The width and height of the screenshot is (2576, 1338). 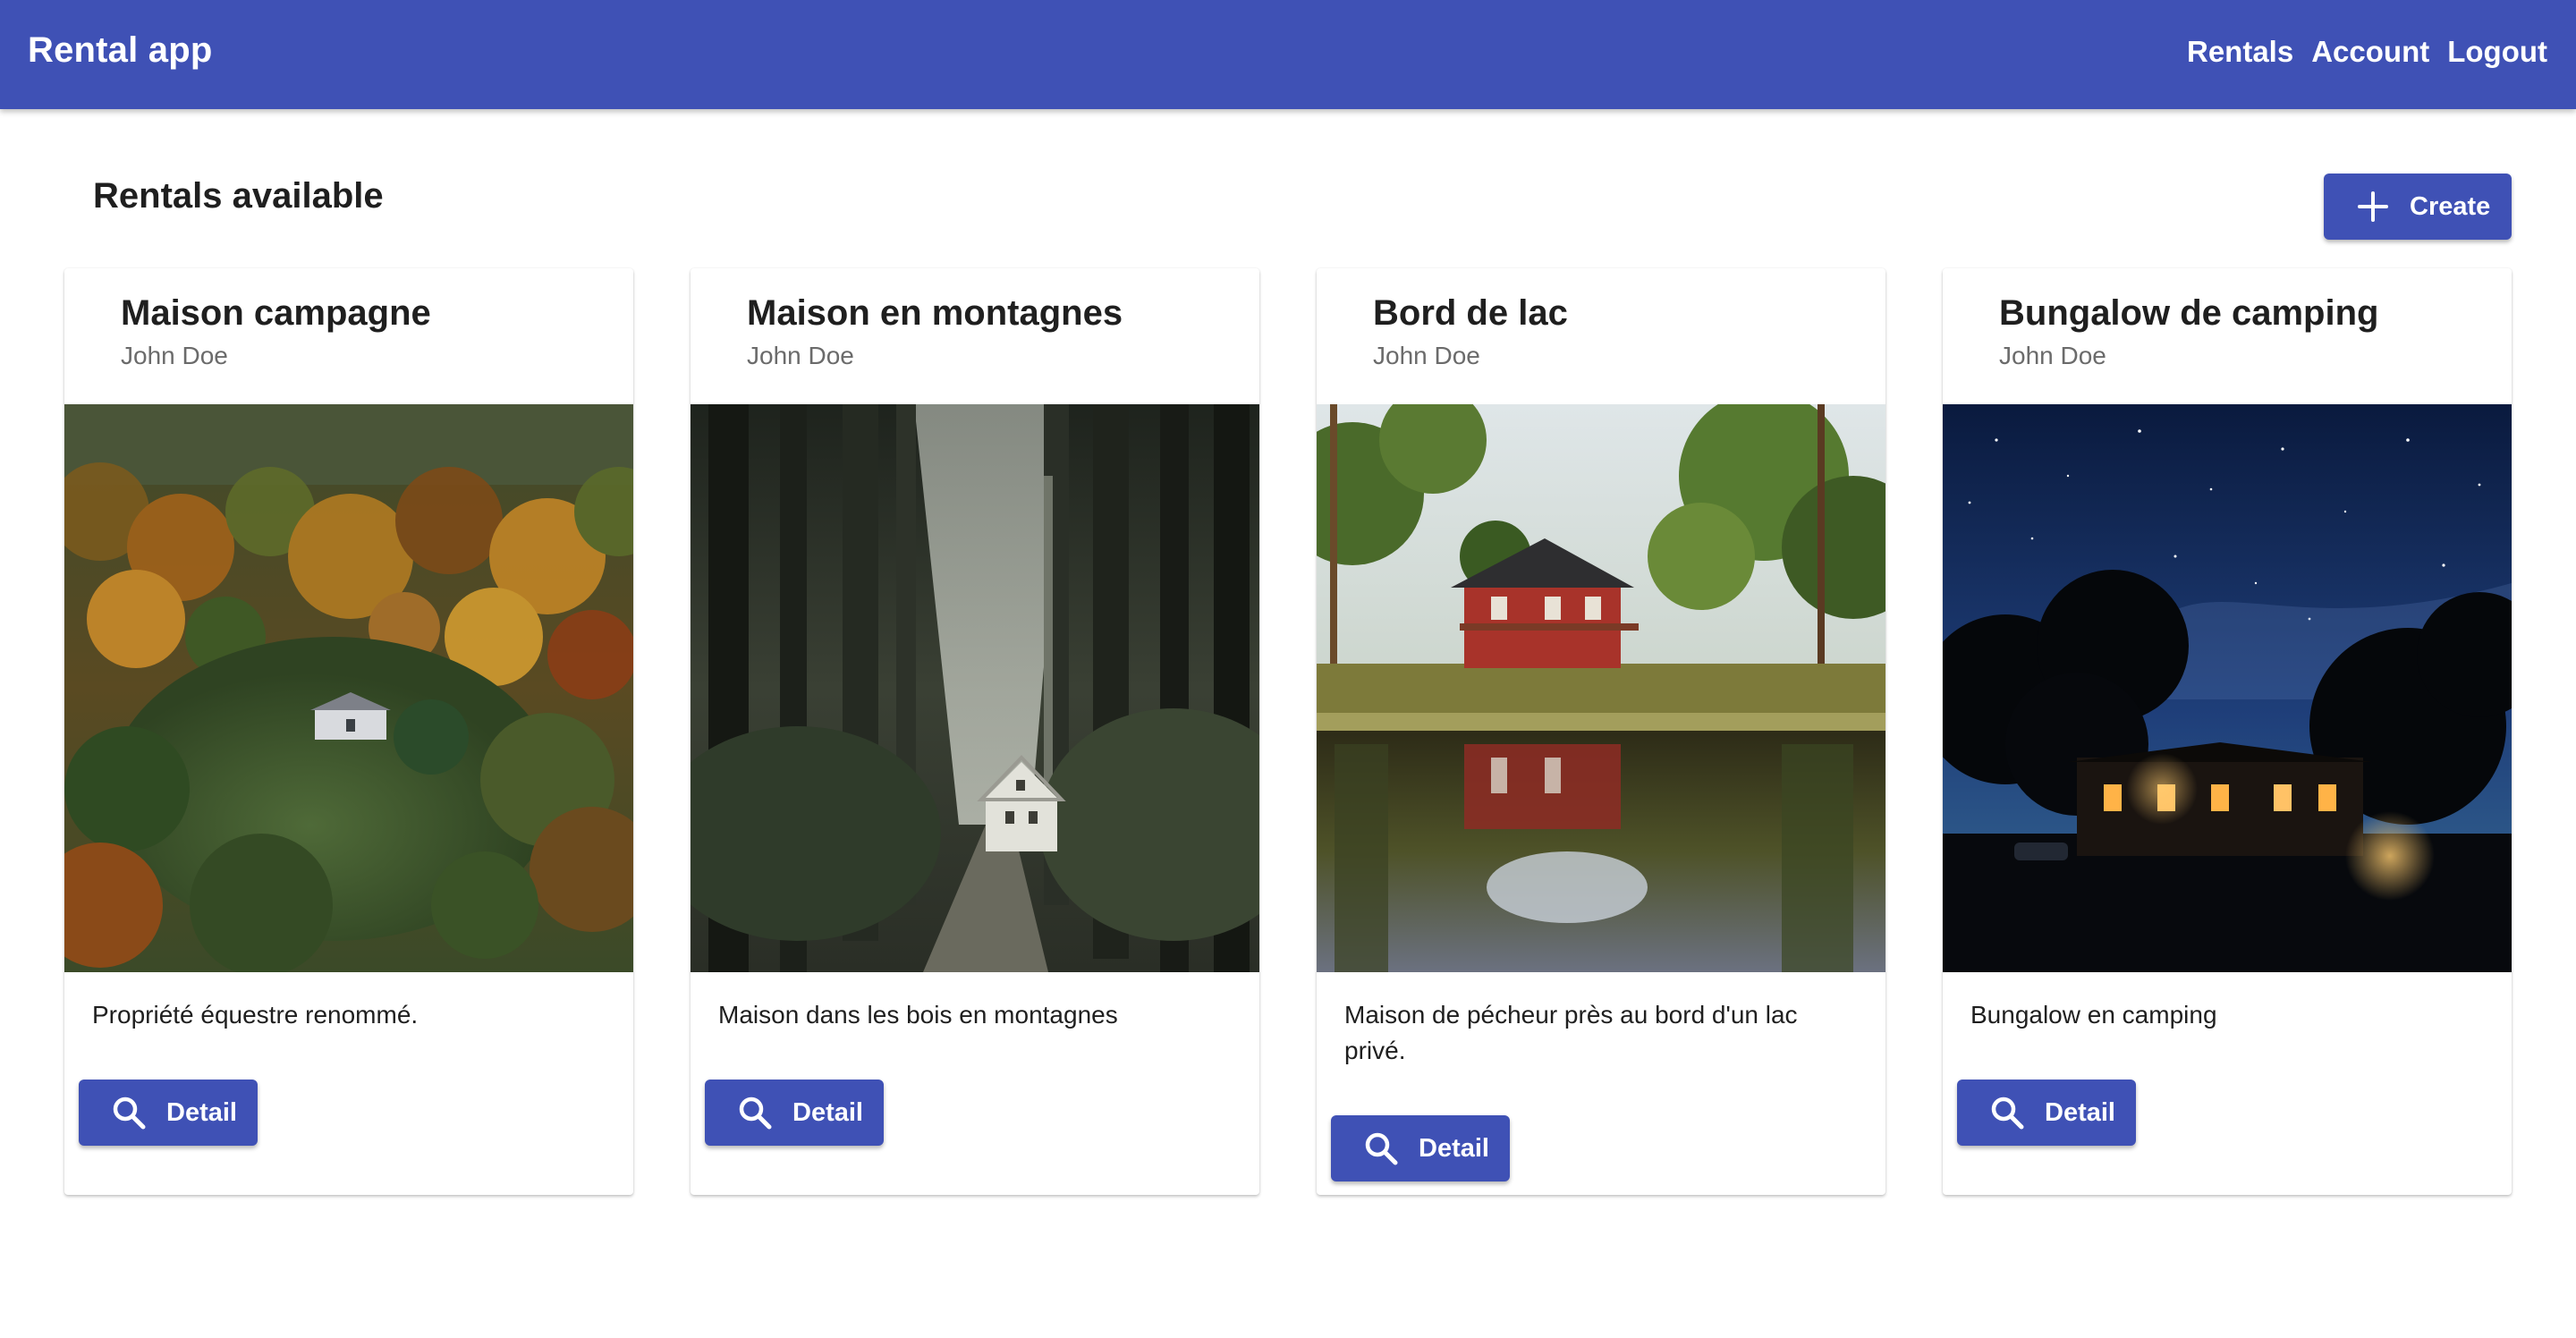 I want to click on plus-icon, so click(x=2373, y=206).